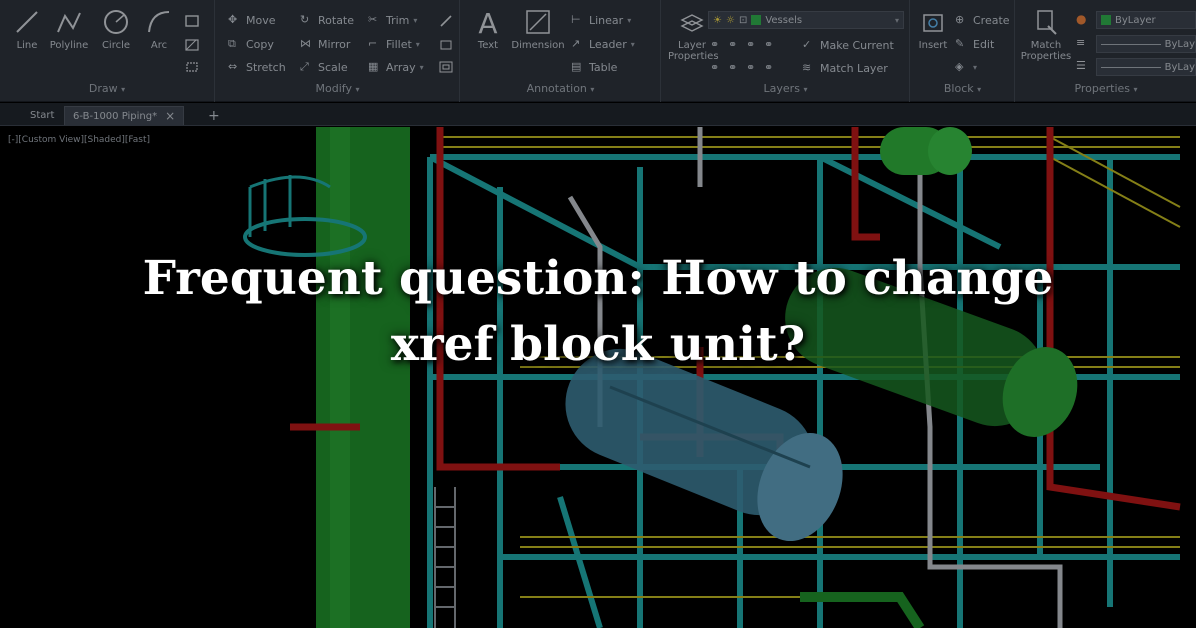  Describe the element at coordinates (785, 90) in the screenshot. I see `layers-panel-title: Layers ▾` at that location.